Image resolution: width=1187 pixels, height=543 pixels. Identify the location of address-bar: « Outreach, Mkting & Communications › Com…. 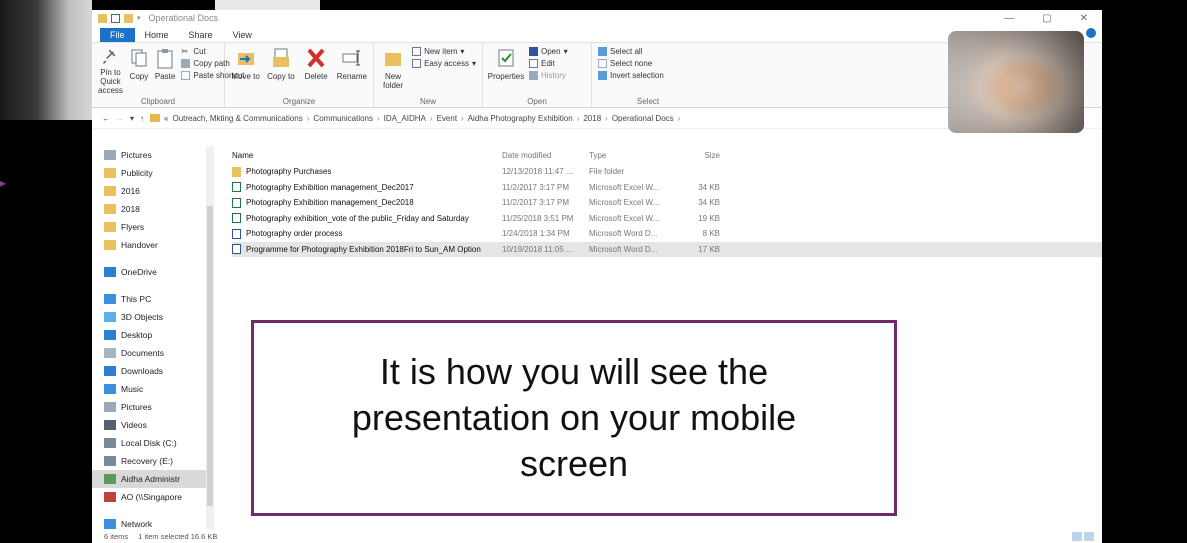
(593, 118).